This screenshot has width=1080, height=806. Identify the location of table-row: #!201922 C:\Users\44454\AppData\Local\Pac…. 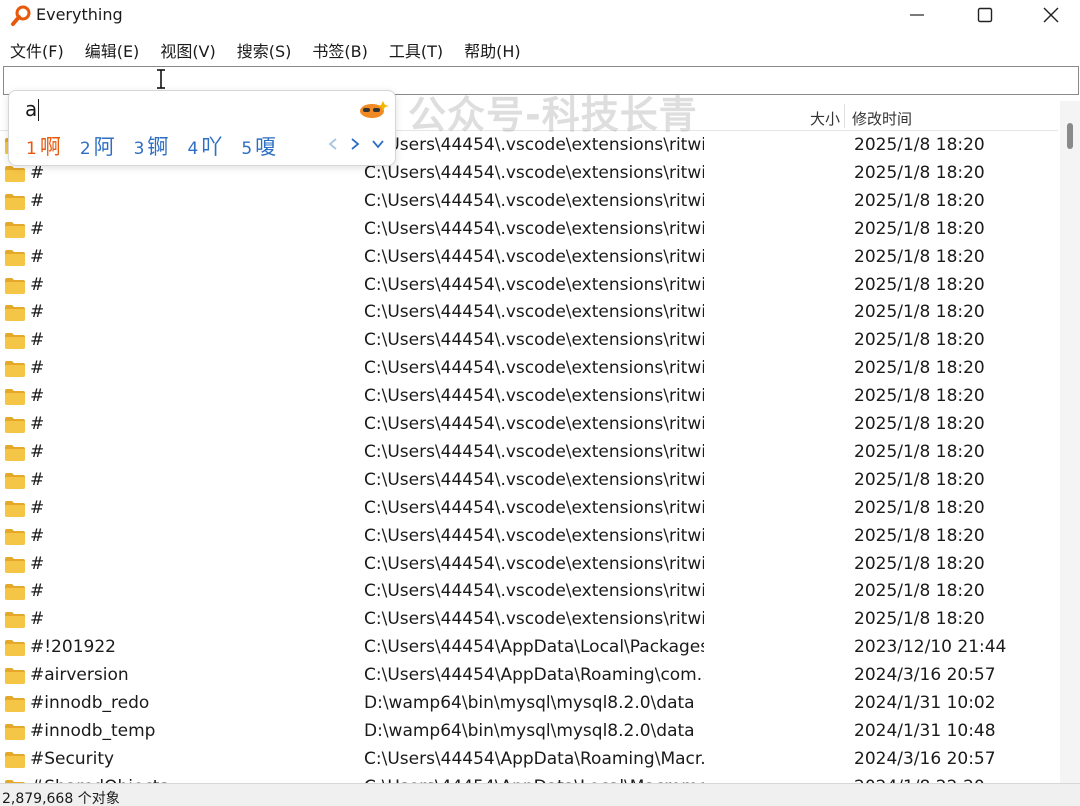
(529, 648).